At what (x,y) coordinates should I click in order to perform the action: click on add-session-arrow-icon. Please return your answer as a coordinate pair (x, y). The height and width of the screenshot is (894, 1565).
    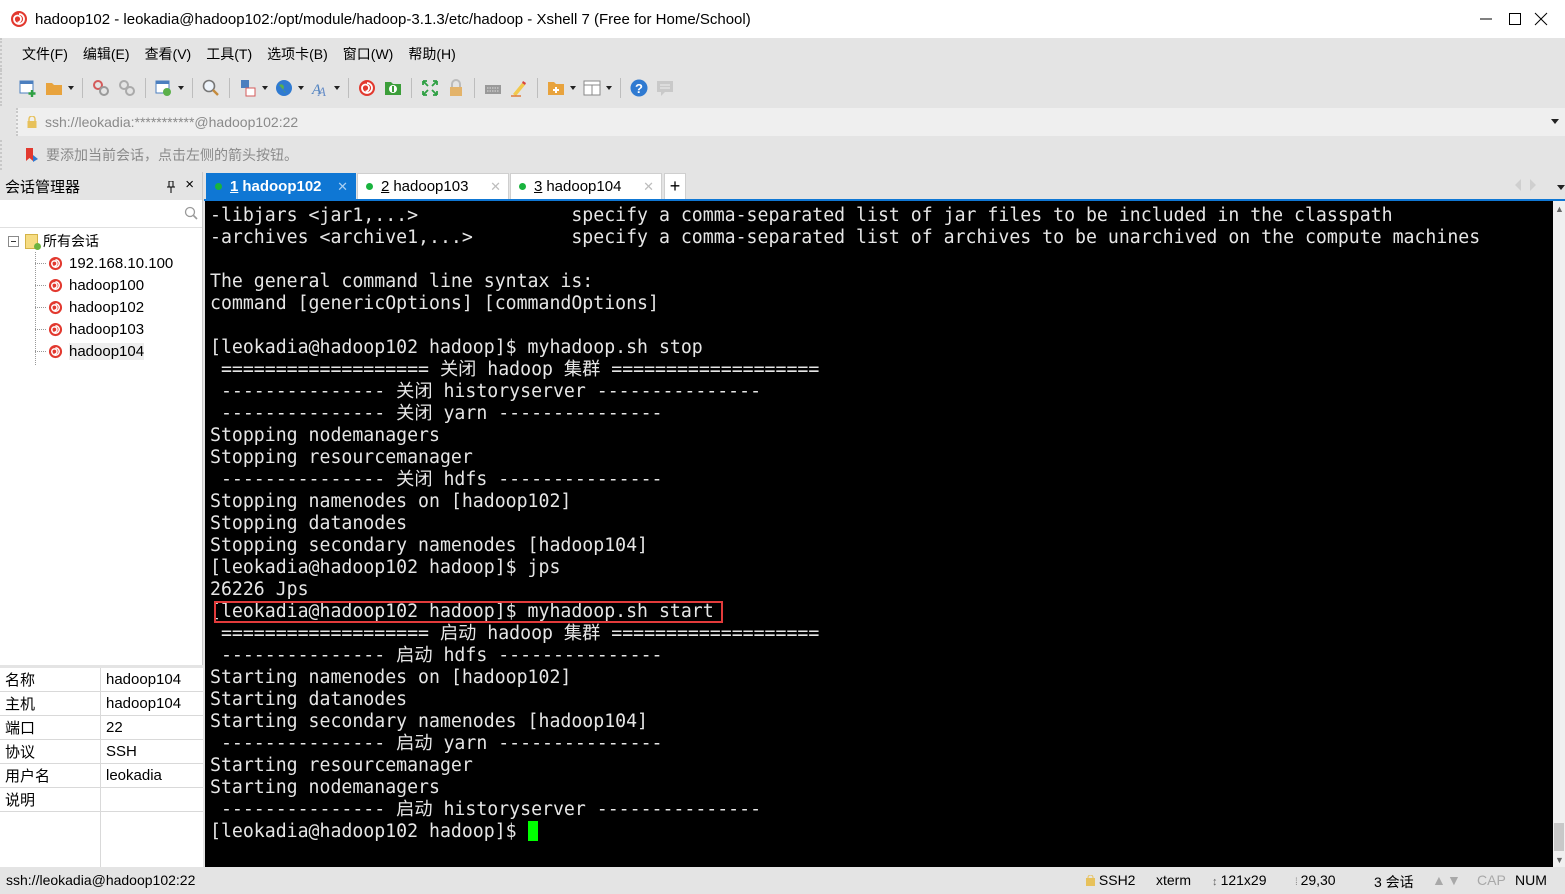
    Looking at the image, I should click on (32, 155).